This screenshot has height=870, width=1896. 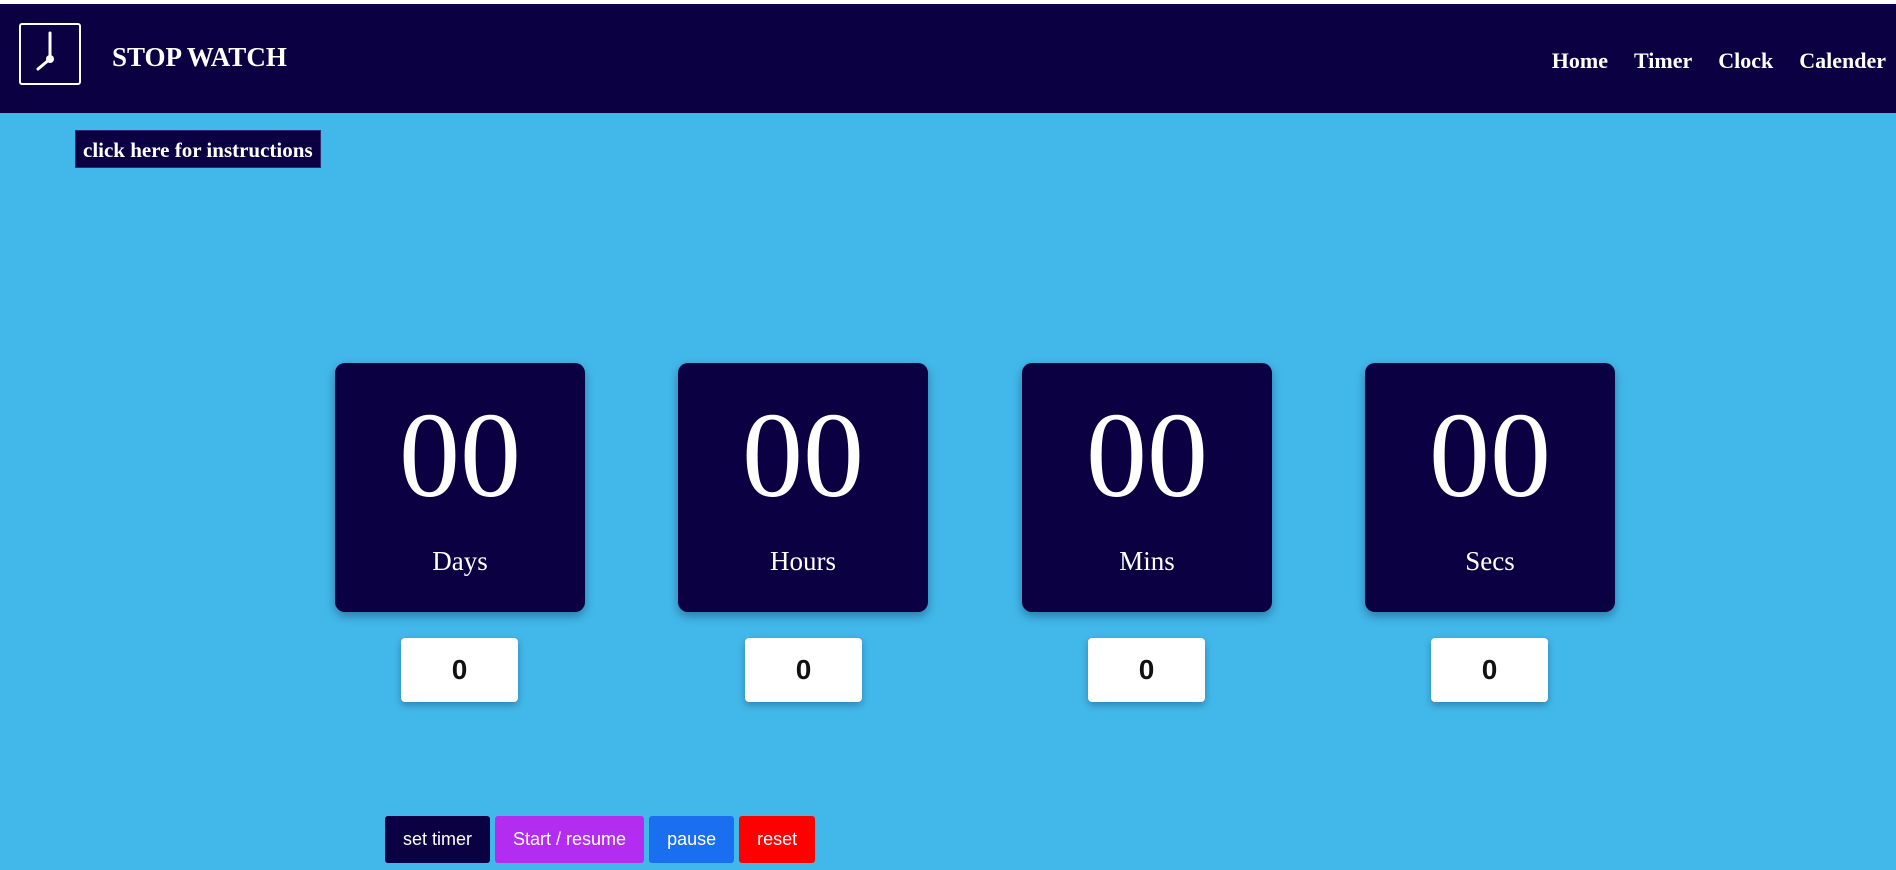 I want to click on control-buttons: set timer Start / resume pause reset, so click(x=600, y=839).